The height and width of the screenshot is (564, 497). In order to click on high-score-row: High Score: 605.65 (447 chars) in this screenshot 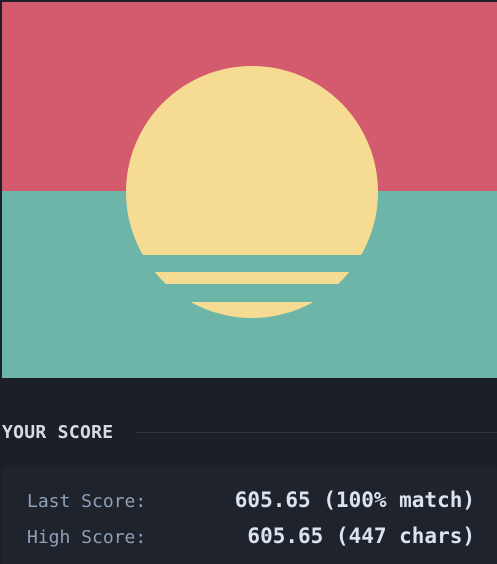, I will do `click(251, 536)`.